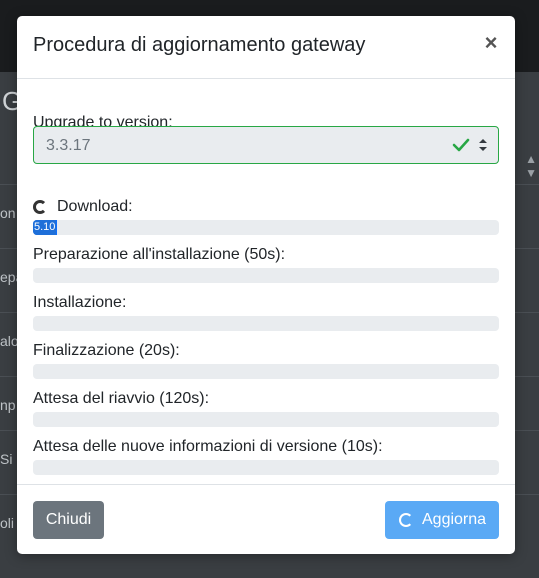 Image resolution: width=539 pixels, height=578 pixels. Describe the element at coordinates (159, 254) in the screenshot. I see `step-label-preparation: Preparazione all'installazione (50s):` at that location.